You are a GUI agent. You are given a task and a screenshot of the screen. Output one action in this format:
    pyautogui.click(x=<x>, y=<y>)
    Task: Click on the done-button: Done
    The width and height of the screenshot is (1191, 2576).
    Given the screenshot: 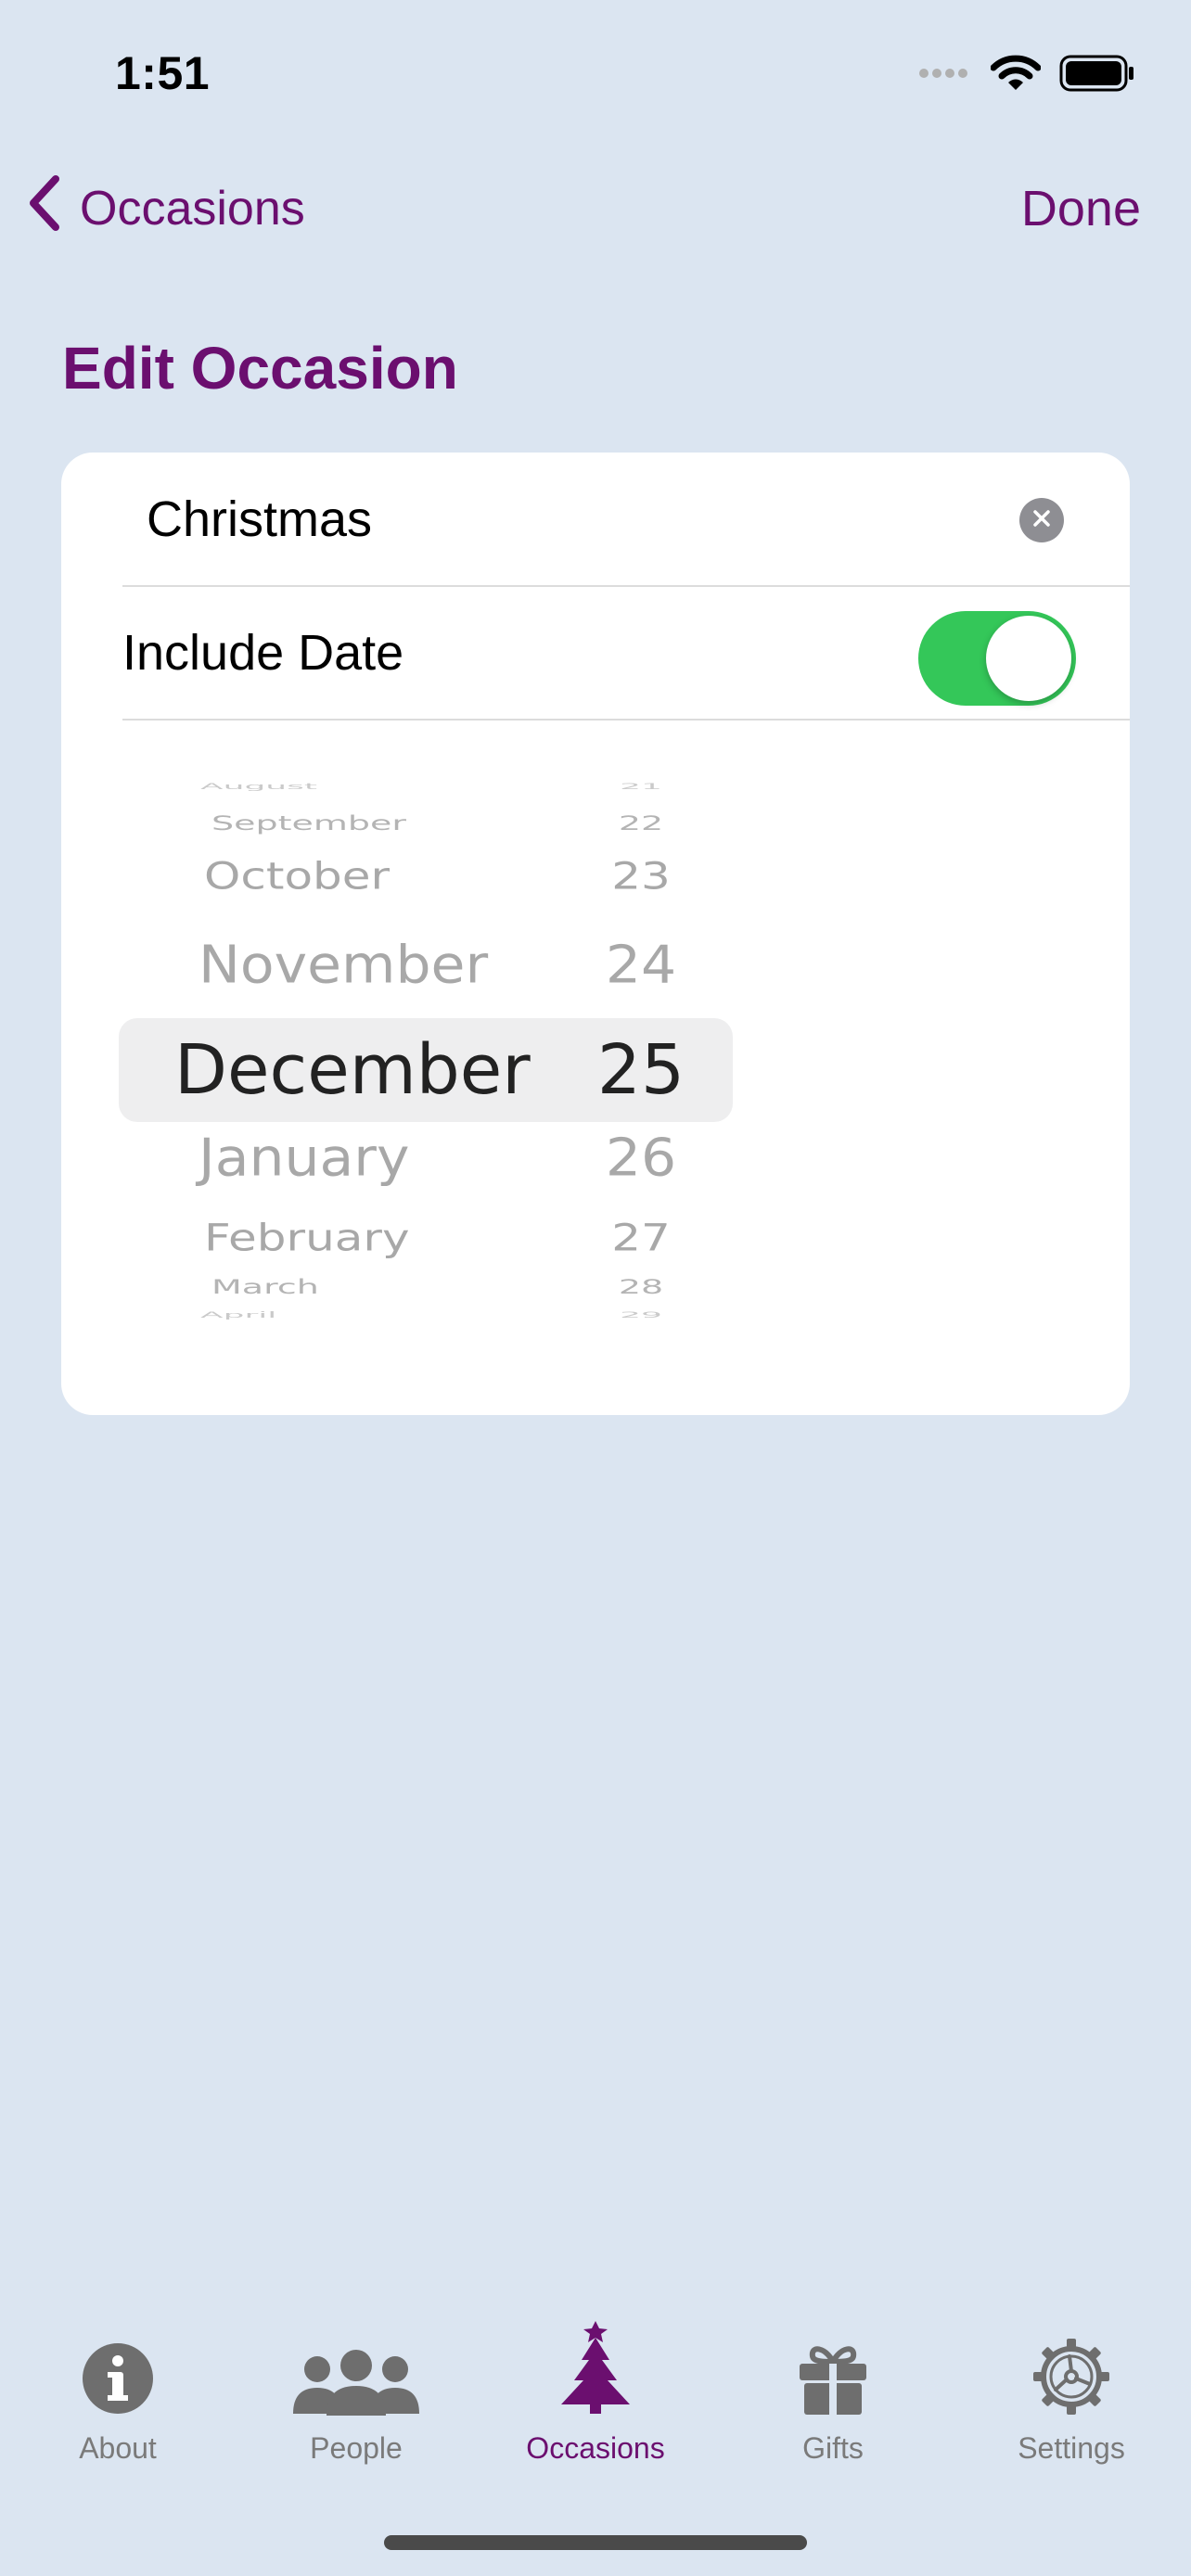 What is the action you would take?
    pyautogui.click(x=1081, y=208)
    